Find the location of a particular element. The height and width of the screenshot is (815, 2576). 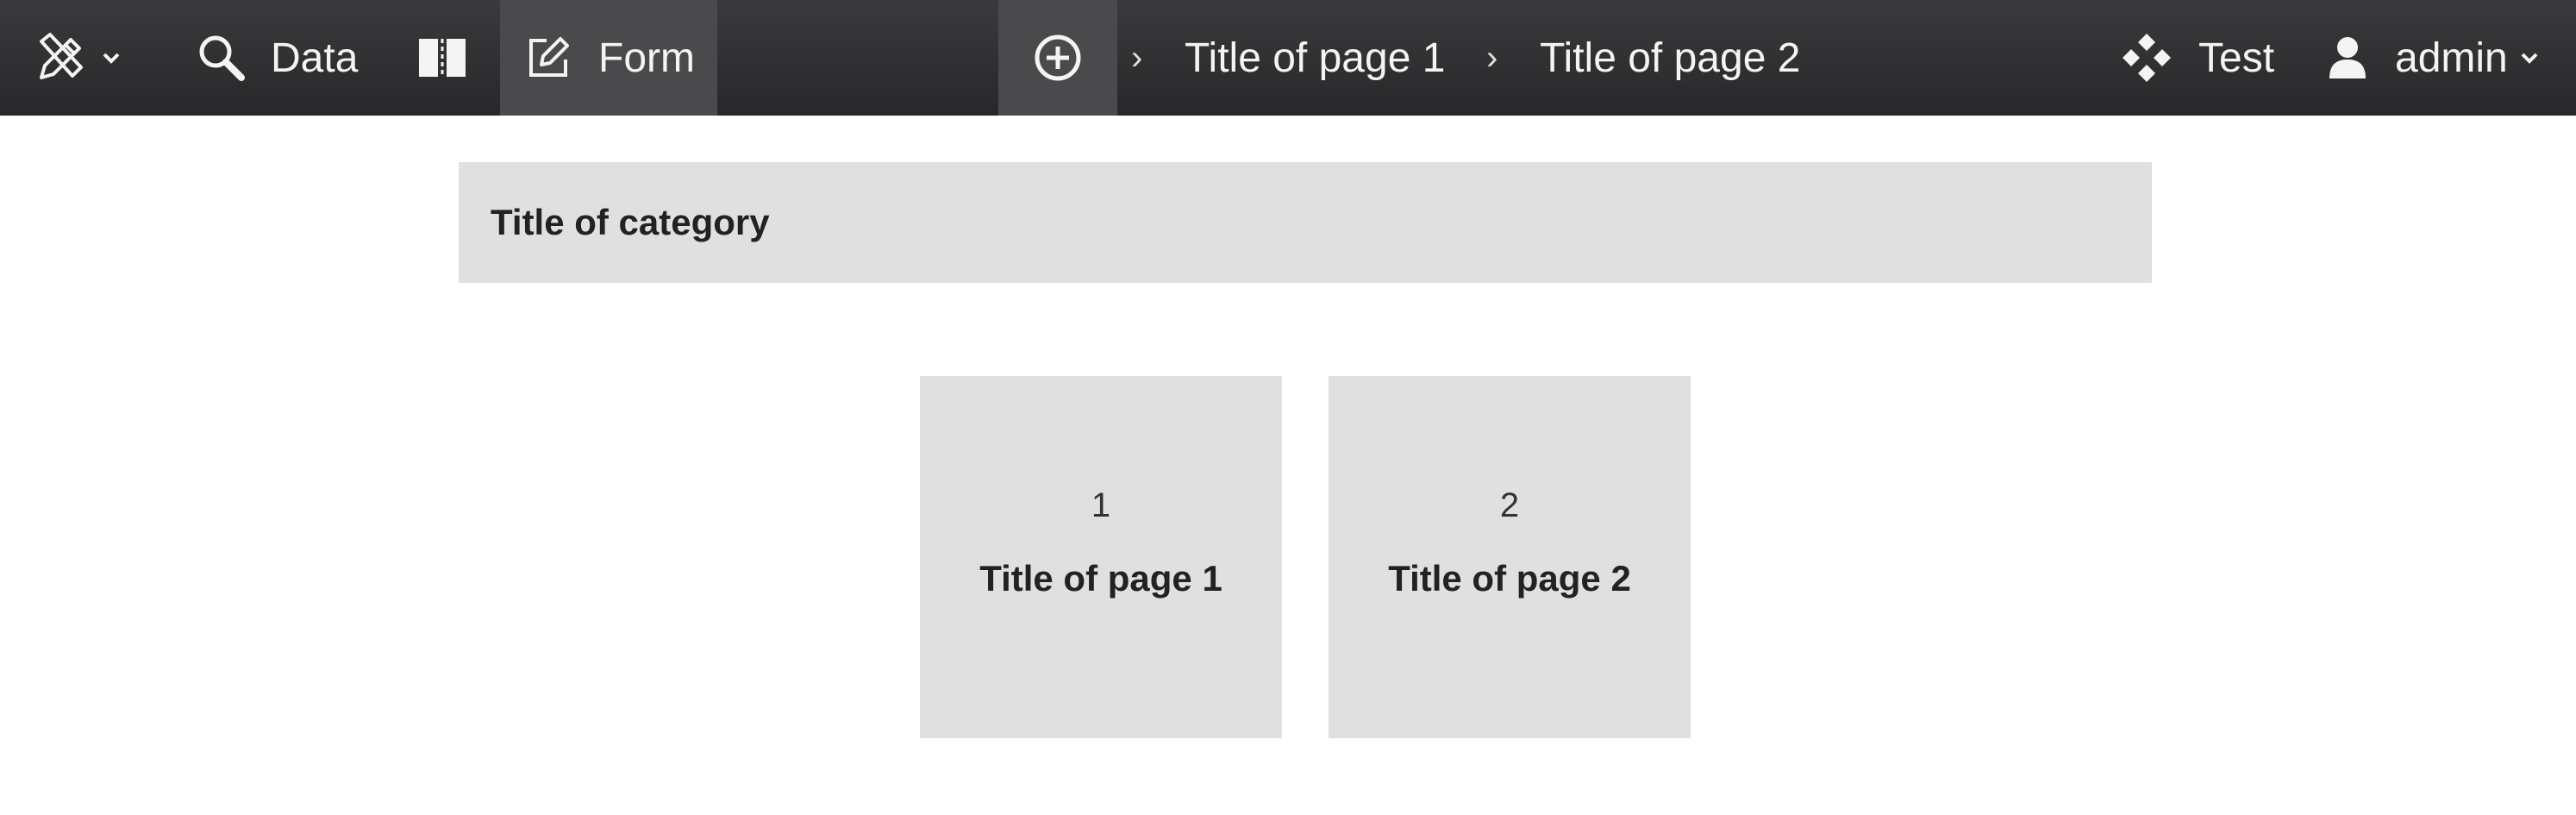

data-button: Data is located at coordinates (272, 58).